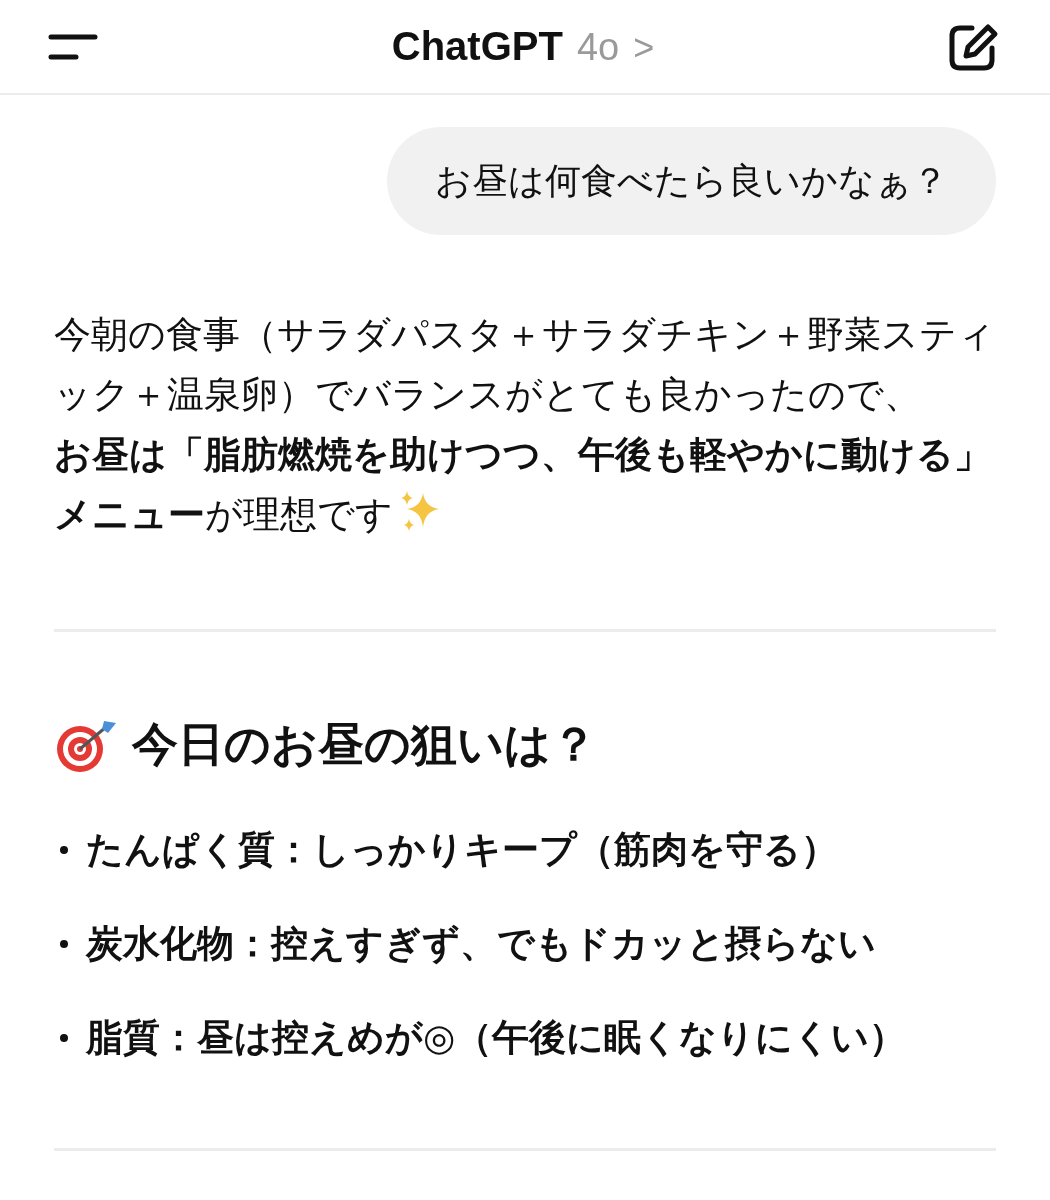 Image resolution: width=1050 pixels, height=1200 pixels. What do you see at coordinates (73, 46) in the screenshot?
I see `menu-icon` at bounding box center [73, 46].